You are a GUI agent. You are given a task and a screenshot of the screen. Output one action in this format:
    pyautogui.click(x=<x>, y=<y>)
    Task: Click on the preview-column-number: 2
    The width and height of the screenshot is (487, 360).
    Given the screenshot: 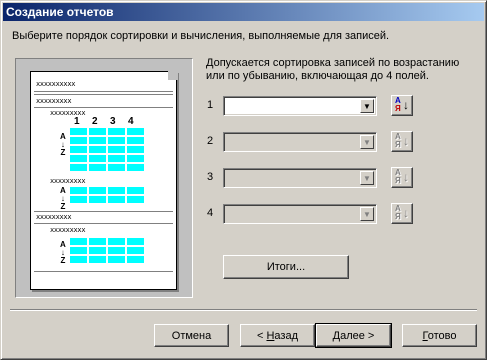 What is the action you would take?
    pyautogui.click(x=95, y=121)
    